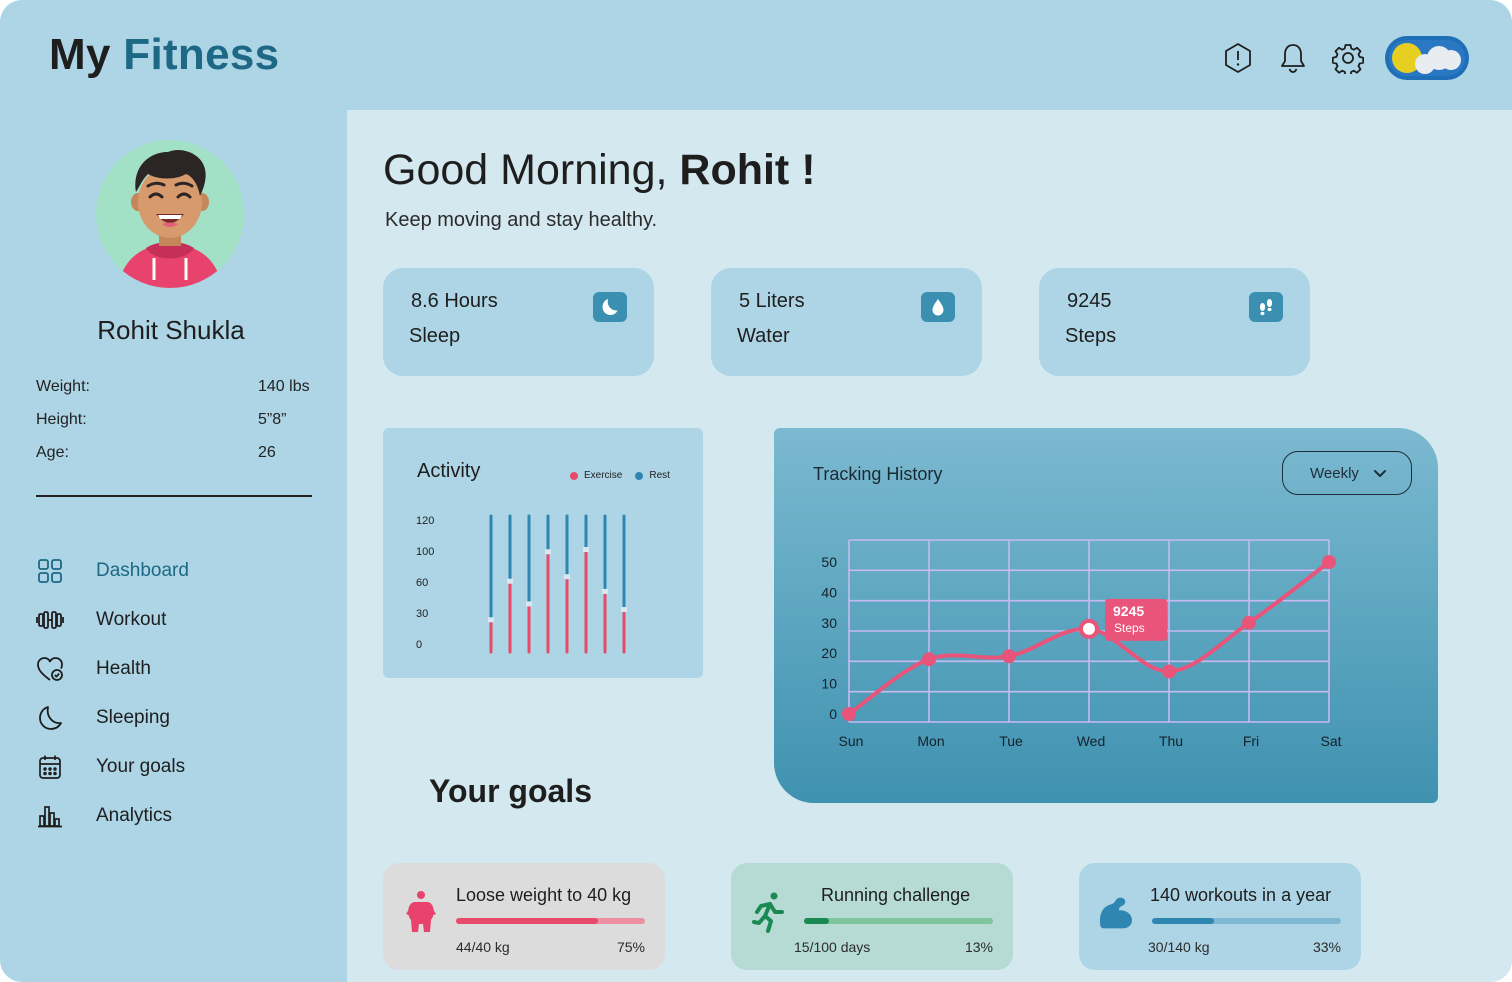 The height and width of the screenshot is (982, 1512). I want to click on sidebar-item-workout: Workout, so click(112, 619).